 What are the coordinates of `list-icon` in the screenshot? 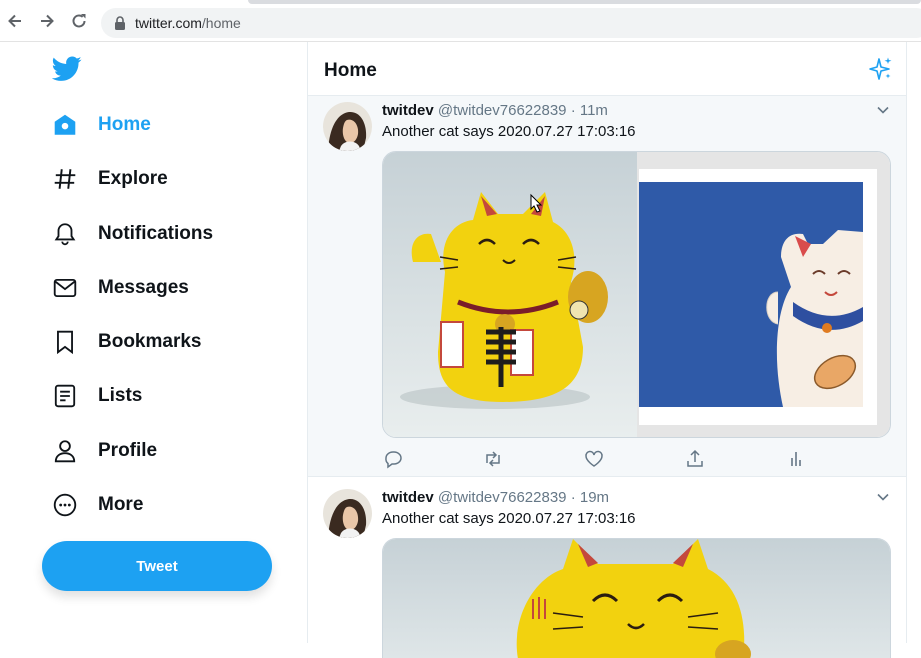 It's located at (65, 396).